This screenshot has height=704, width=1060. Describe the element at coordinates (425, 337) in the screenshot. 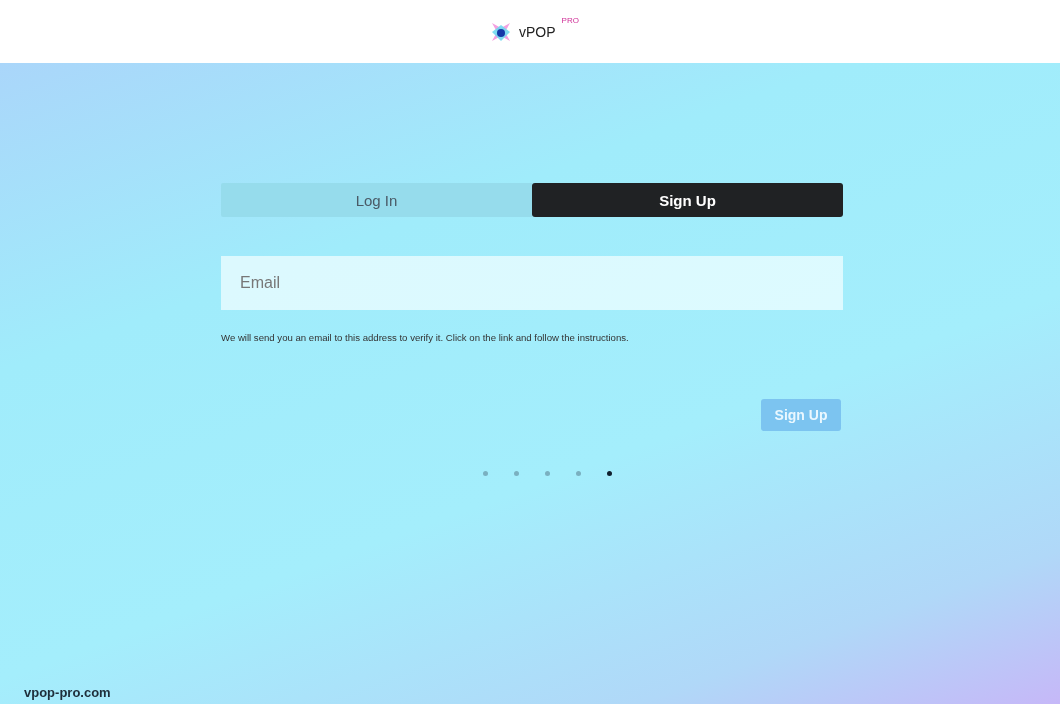

I see `hint-text: We will send you an email to this address to verify it. Click on the link and follow the instructions.` at that location.